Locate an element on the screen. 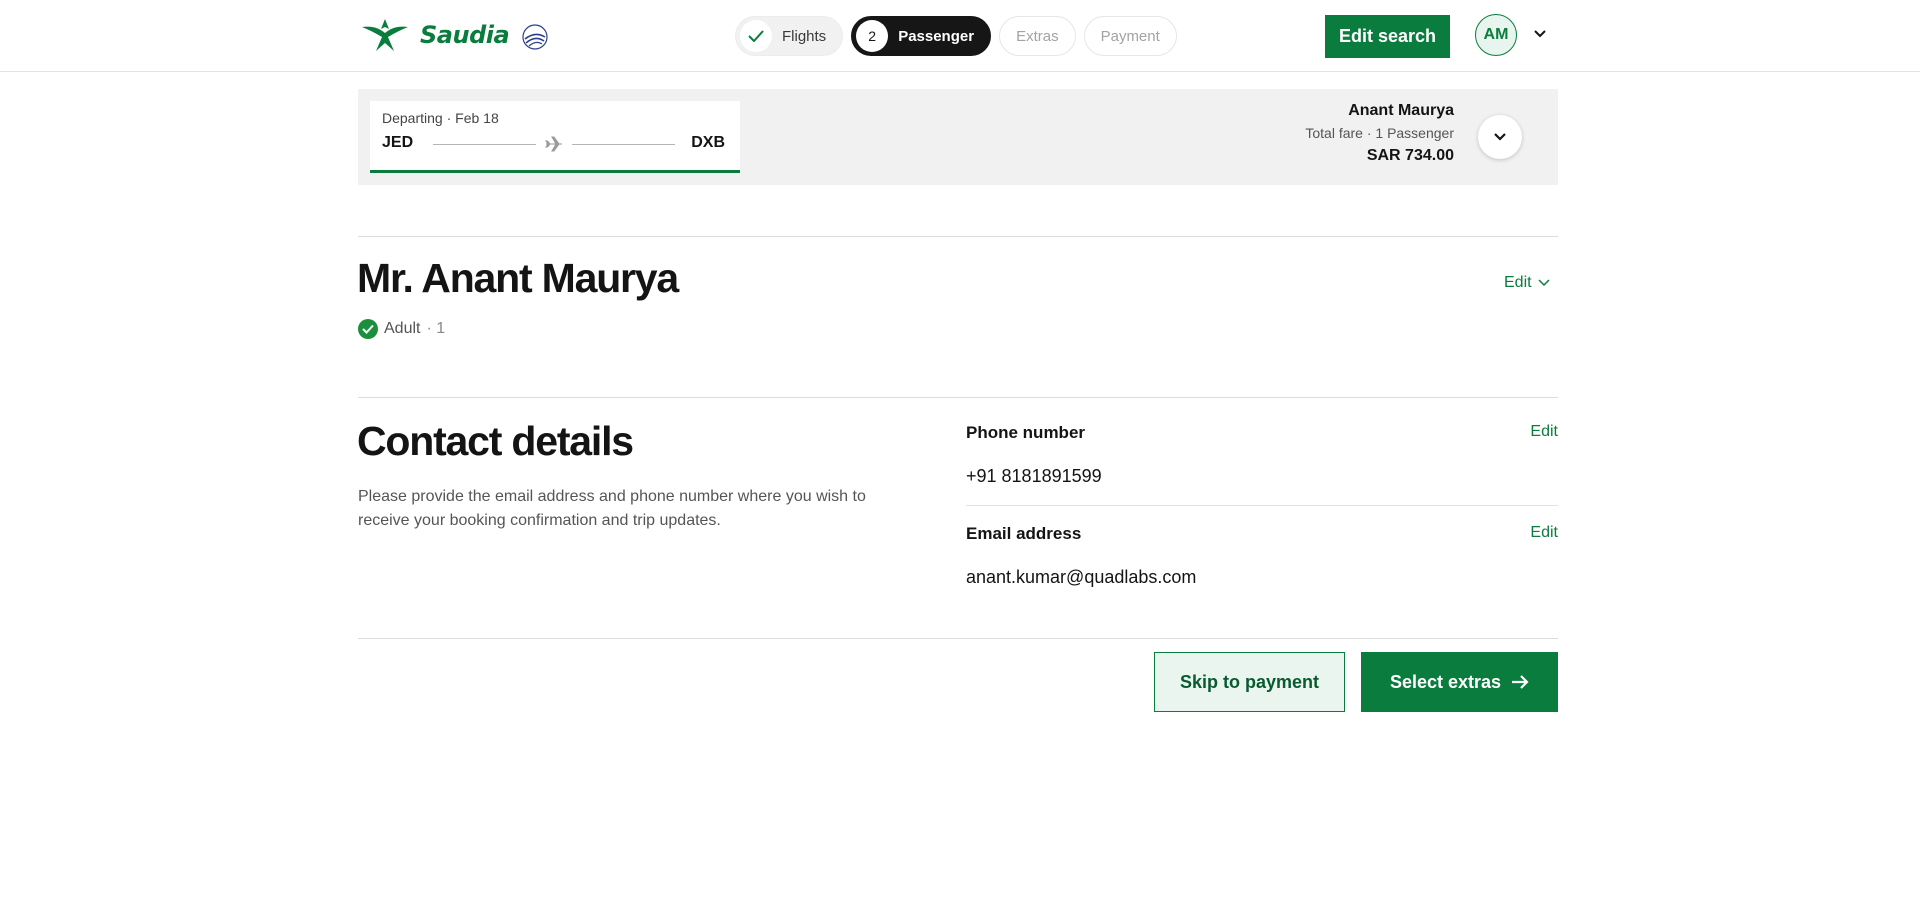  phone-label: Phone number is located at coordinates (1026, 432).